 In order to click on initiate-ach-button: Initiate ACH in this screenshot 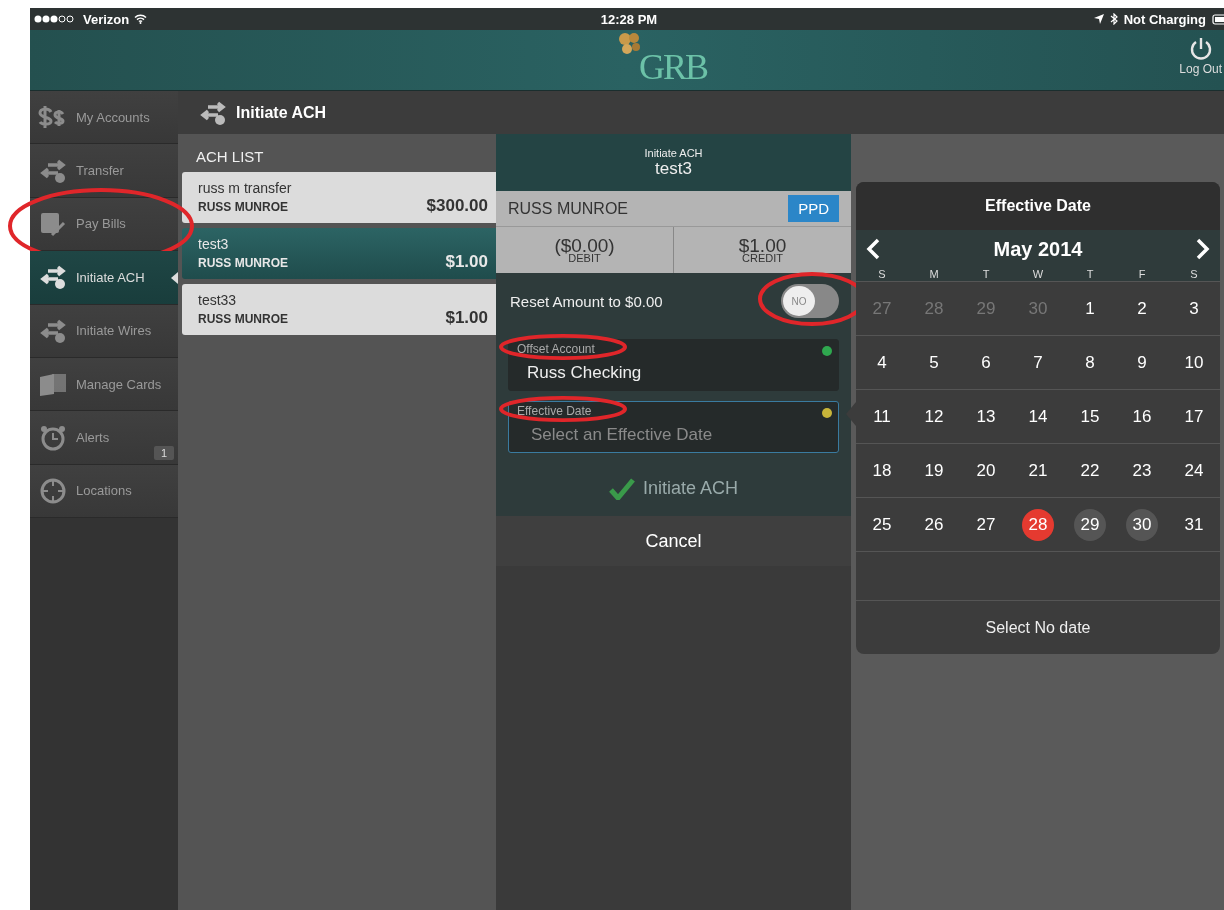, I will do `click(673, 488)`.